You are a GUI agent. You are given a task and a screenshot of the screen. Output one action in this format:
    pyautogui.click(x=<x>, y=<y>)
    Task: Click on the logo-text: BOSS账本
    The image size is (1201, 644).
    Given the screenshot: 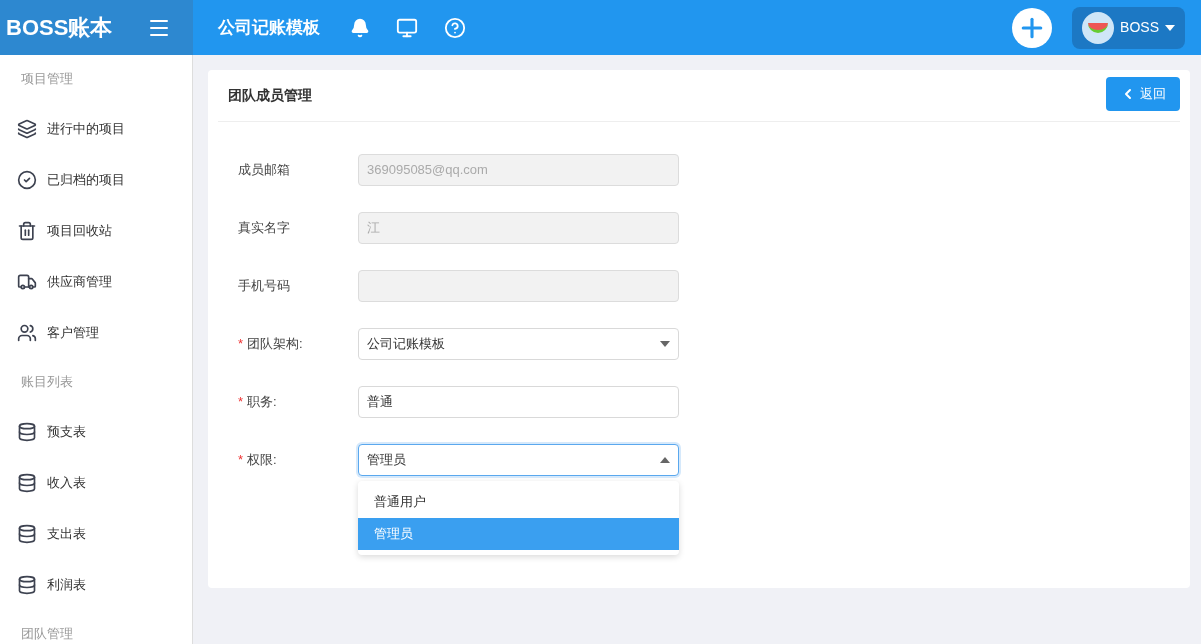 What is the action you would take?
    pyautogui.click(x=59, y=28)
    